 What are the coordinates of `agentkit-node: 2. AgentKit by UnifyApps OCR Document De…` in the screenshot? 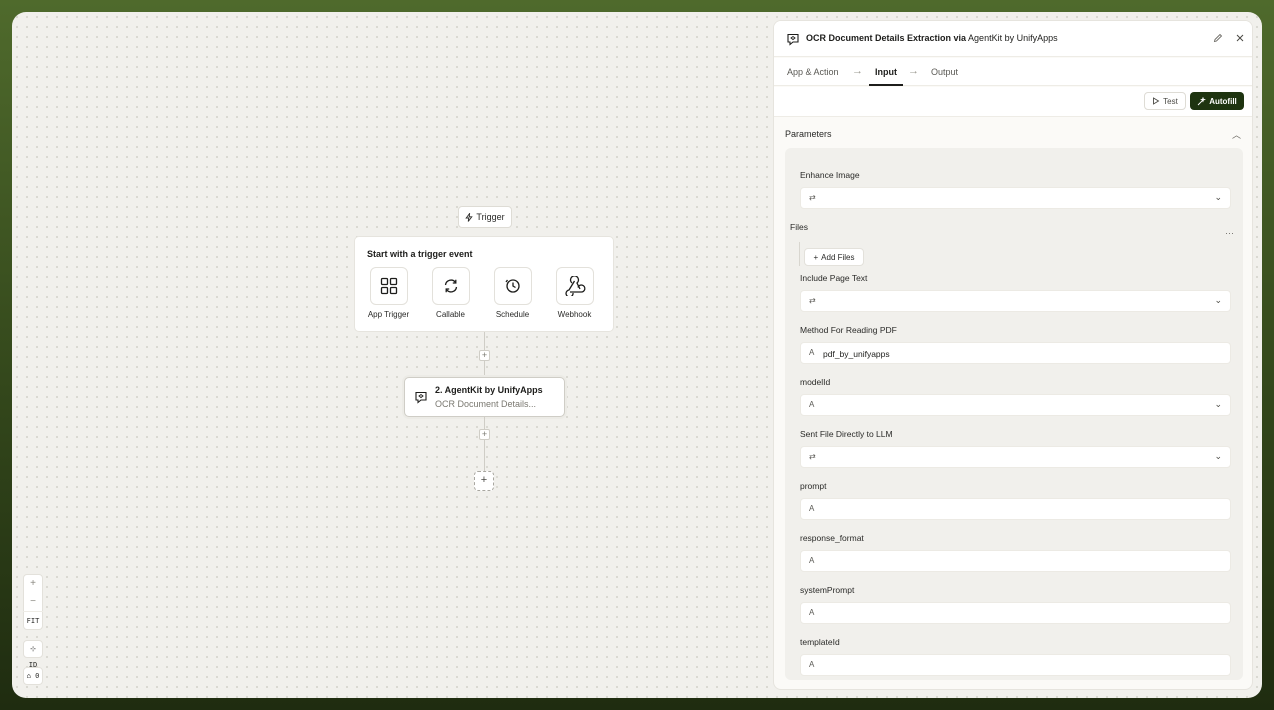 It's located at (484, 397).